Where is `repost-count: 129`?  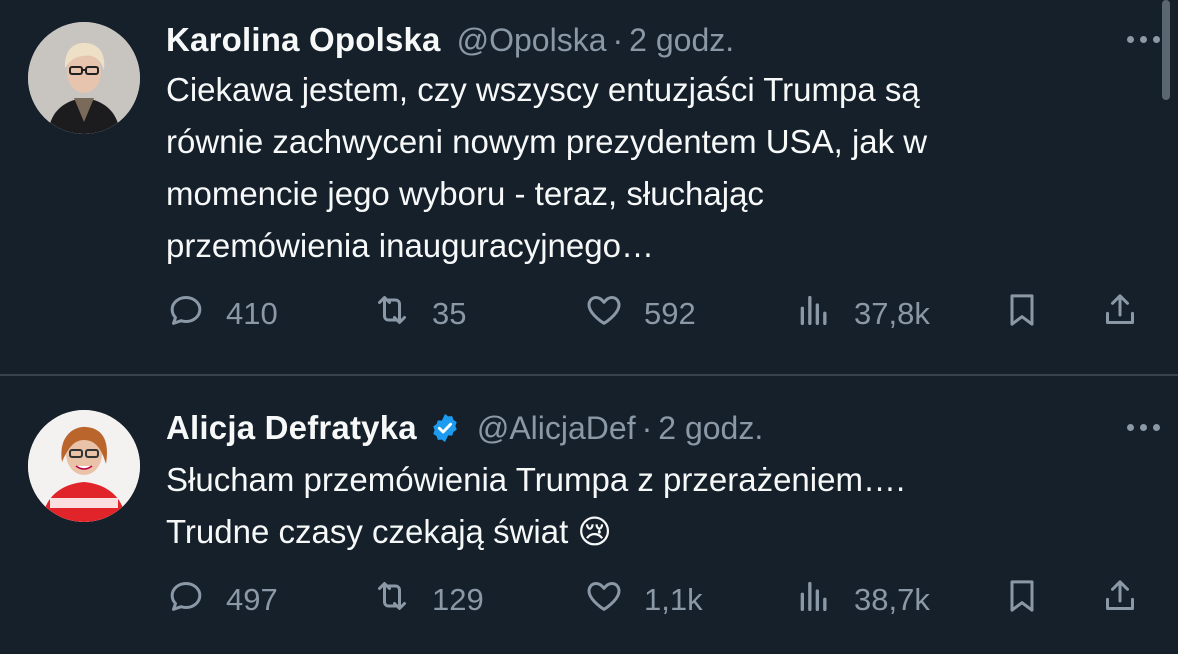 repost-count: 129 is located at coordinates (458, 599).